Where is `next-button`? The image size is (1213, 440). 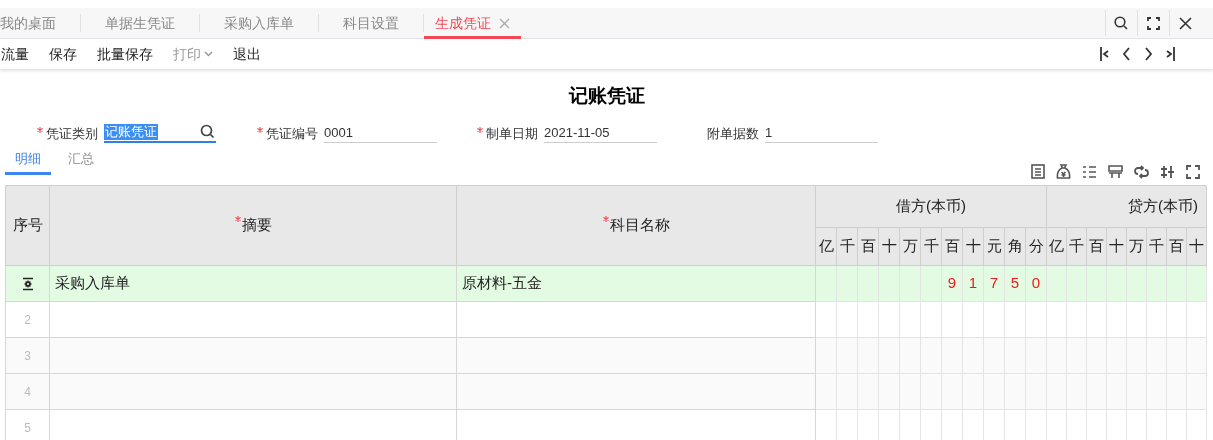 next-button is located at coordinates (1148, 54).